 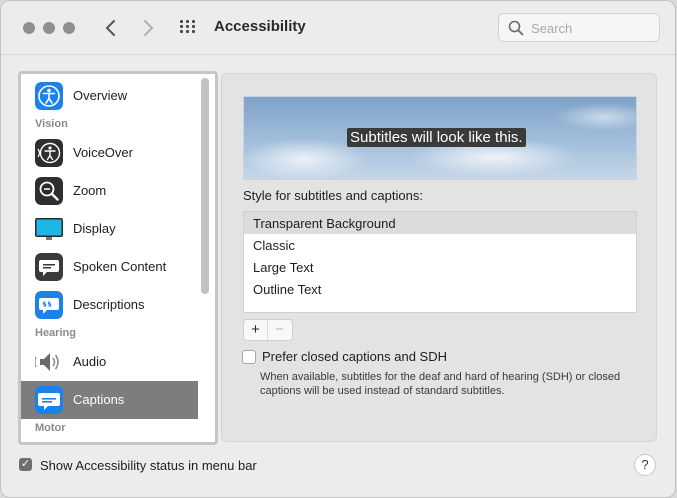 I want to click on sidebar-section-motor: Motor, so click(x=50, y=428).